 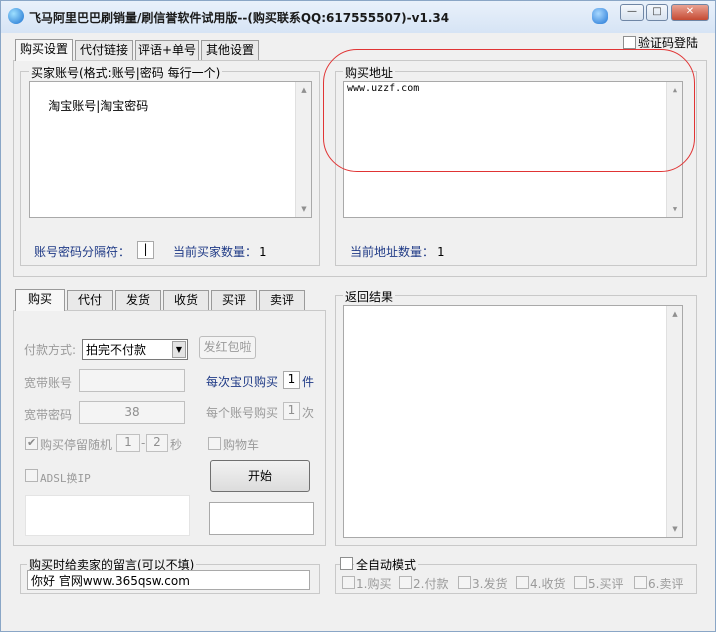 What do you see at coordinates (303, 149) in the screenshot?
I see `buyer-account-scrollbar: ▲ ▼` at bounding box center [303, 149].